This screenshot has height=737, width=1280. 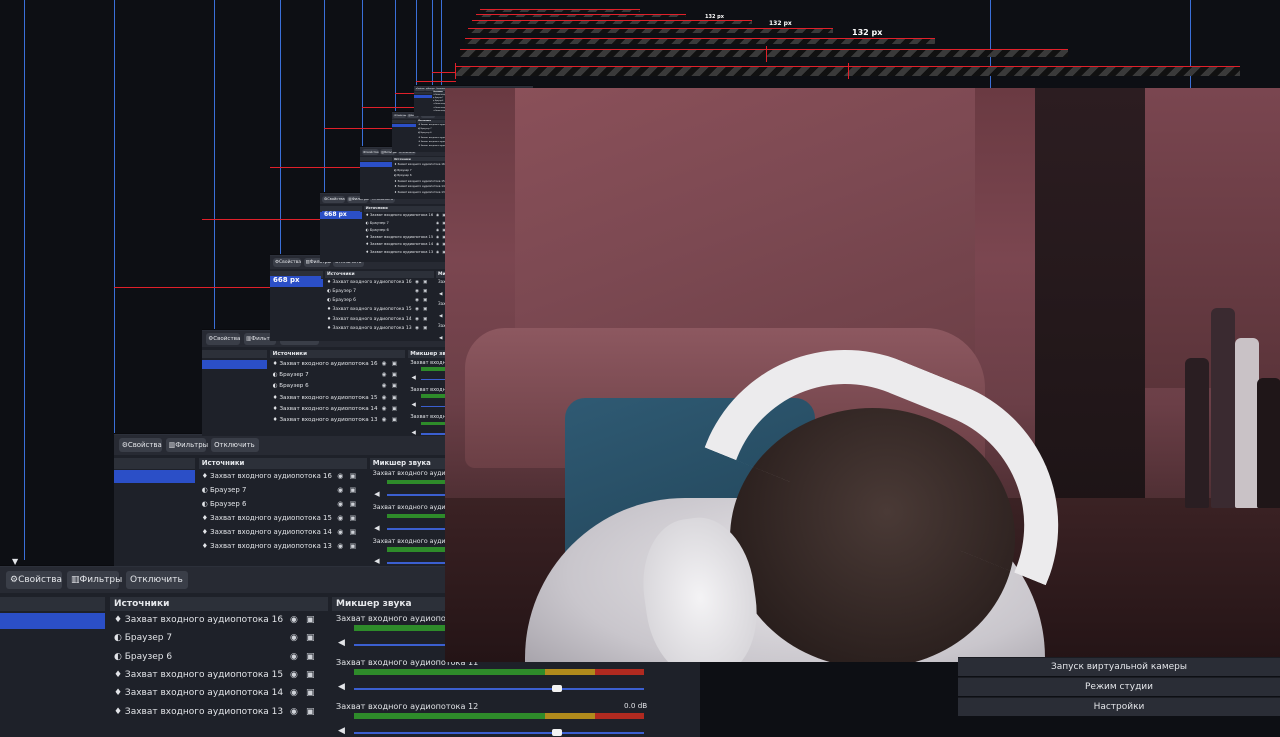 What do you see at coordinates (157, 580) in the screenshot?
I see `disable-button: Отключить` at bounding box center [157, 580].